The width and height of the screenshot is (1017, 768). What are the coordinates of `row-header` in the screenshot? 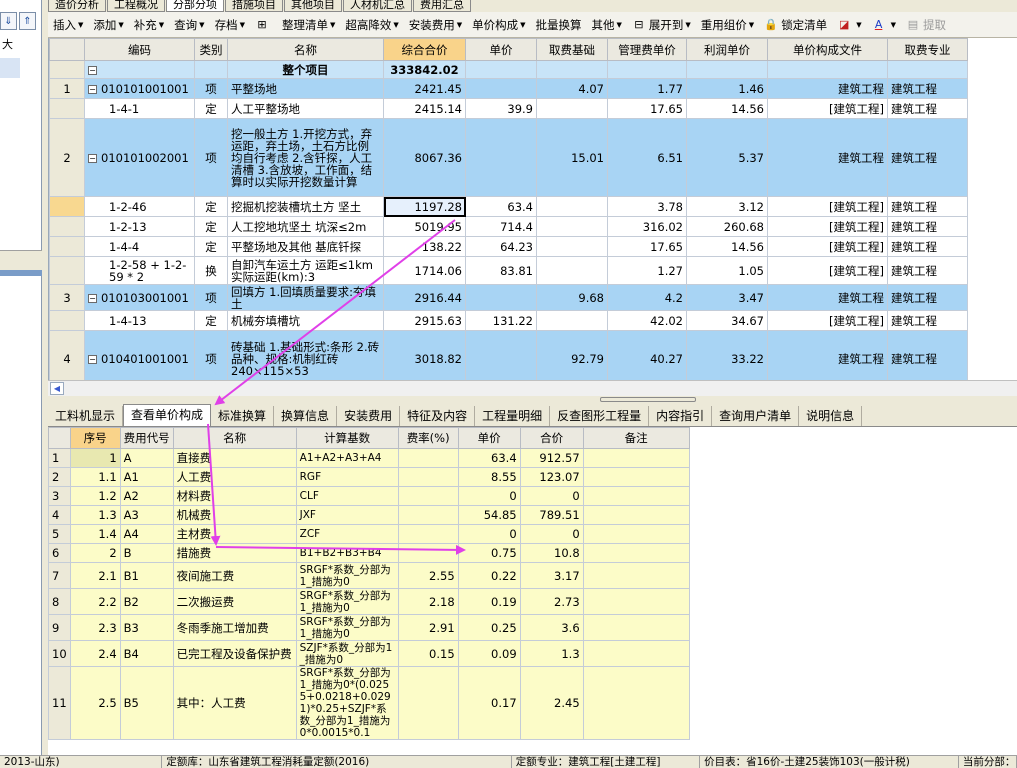 It's located at (67, 270).